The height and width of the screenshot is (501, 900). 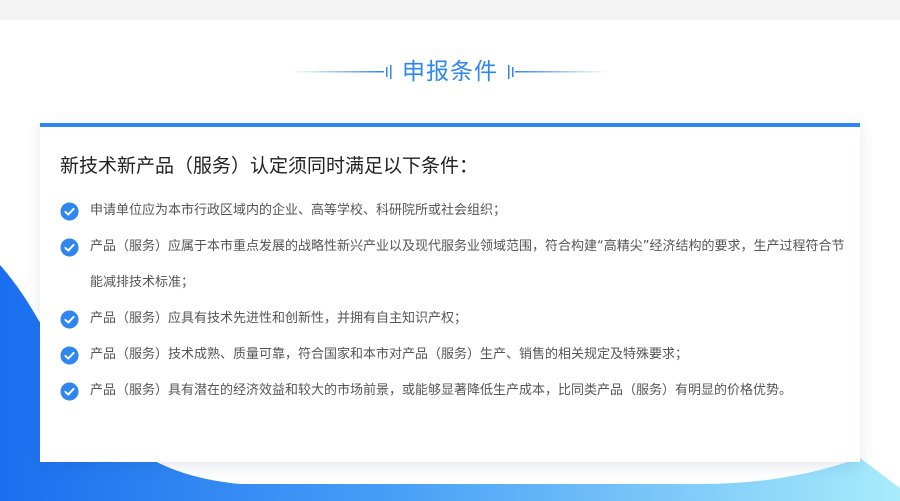 I want to click on section-header: 申报条件, so click(x=450, y=72).